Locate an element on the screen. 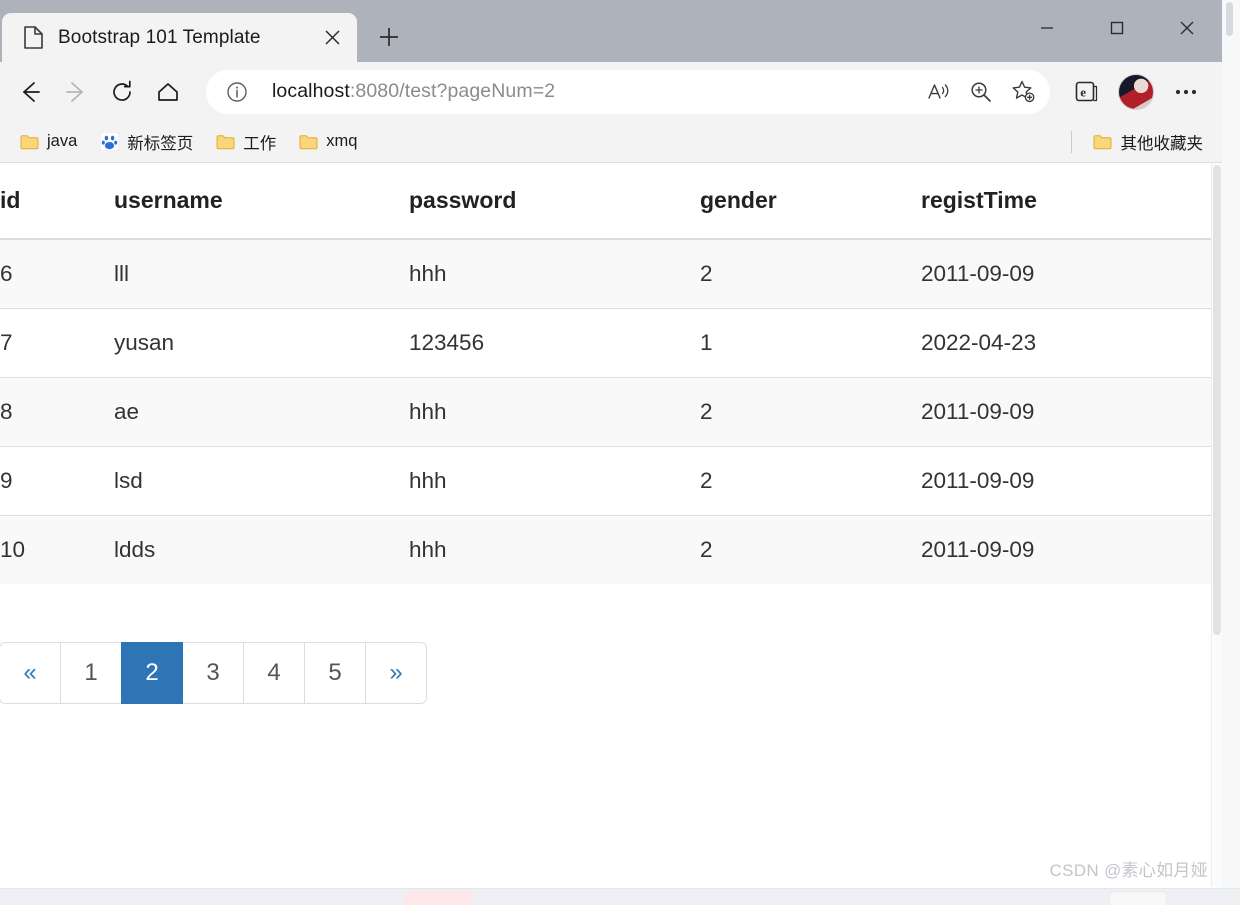  column-header-id: id is located at coordinates (57, 201).